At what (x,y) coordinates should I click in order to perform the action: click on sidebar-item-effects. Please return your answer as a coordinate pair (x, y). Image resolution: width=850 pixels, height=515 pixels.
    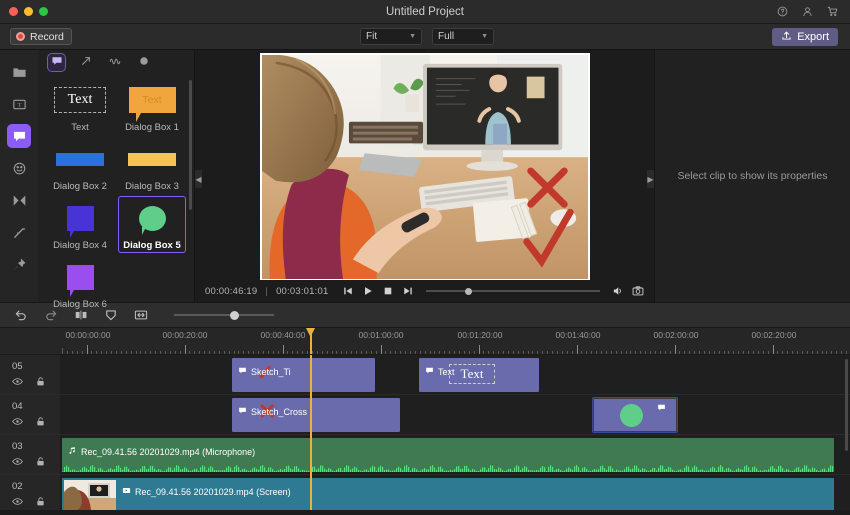
    Looking at the image, I should click on (19, 232).